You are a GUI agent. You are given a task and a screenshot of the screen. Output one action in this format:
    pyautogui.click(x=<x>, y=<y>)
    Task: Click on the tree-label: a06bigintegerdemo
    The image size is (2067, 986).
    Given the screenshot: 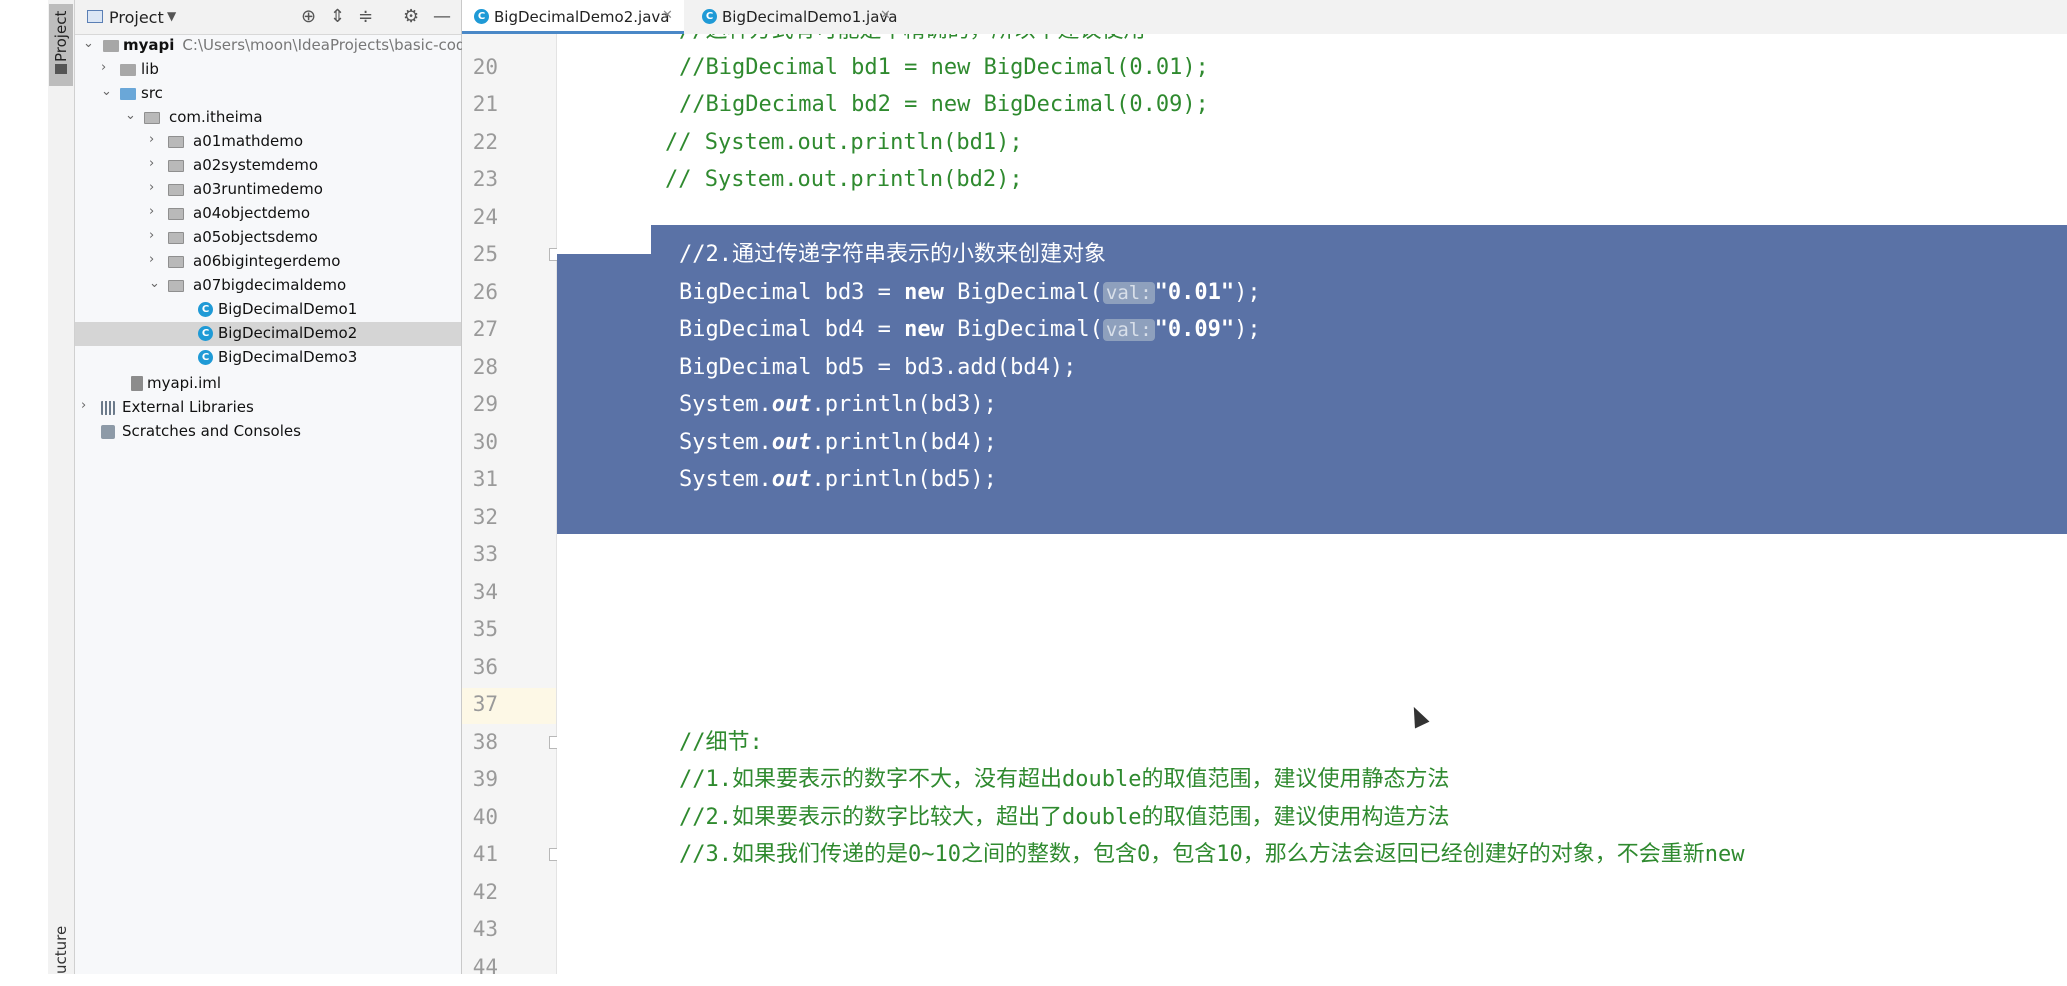 What is the action you would take?
    pyautogui.click(x=267, y=261)
    